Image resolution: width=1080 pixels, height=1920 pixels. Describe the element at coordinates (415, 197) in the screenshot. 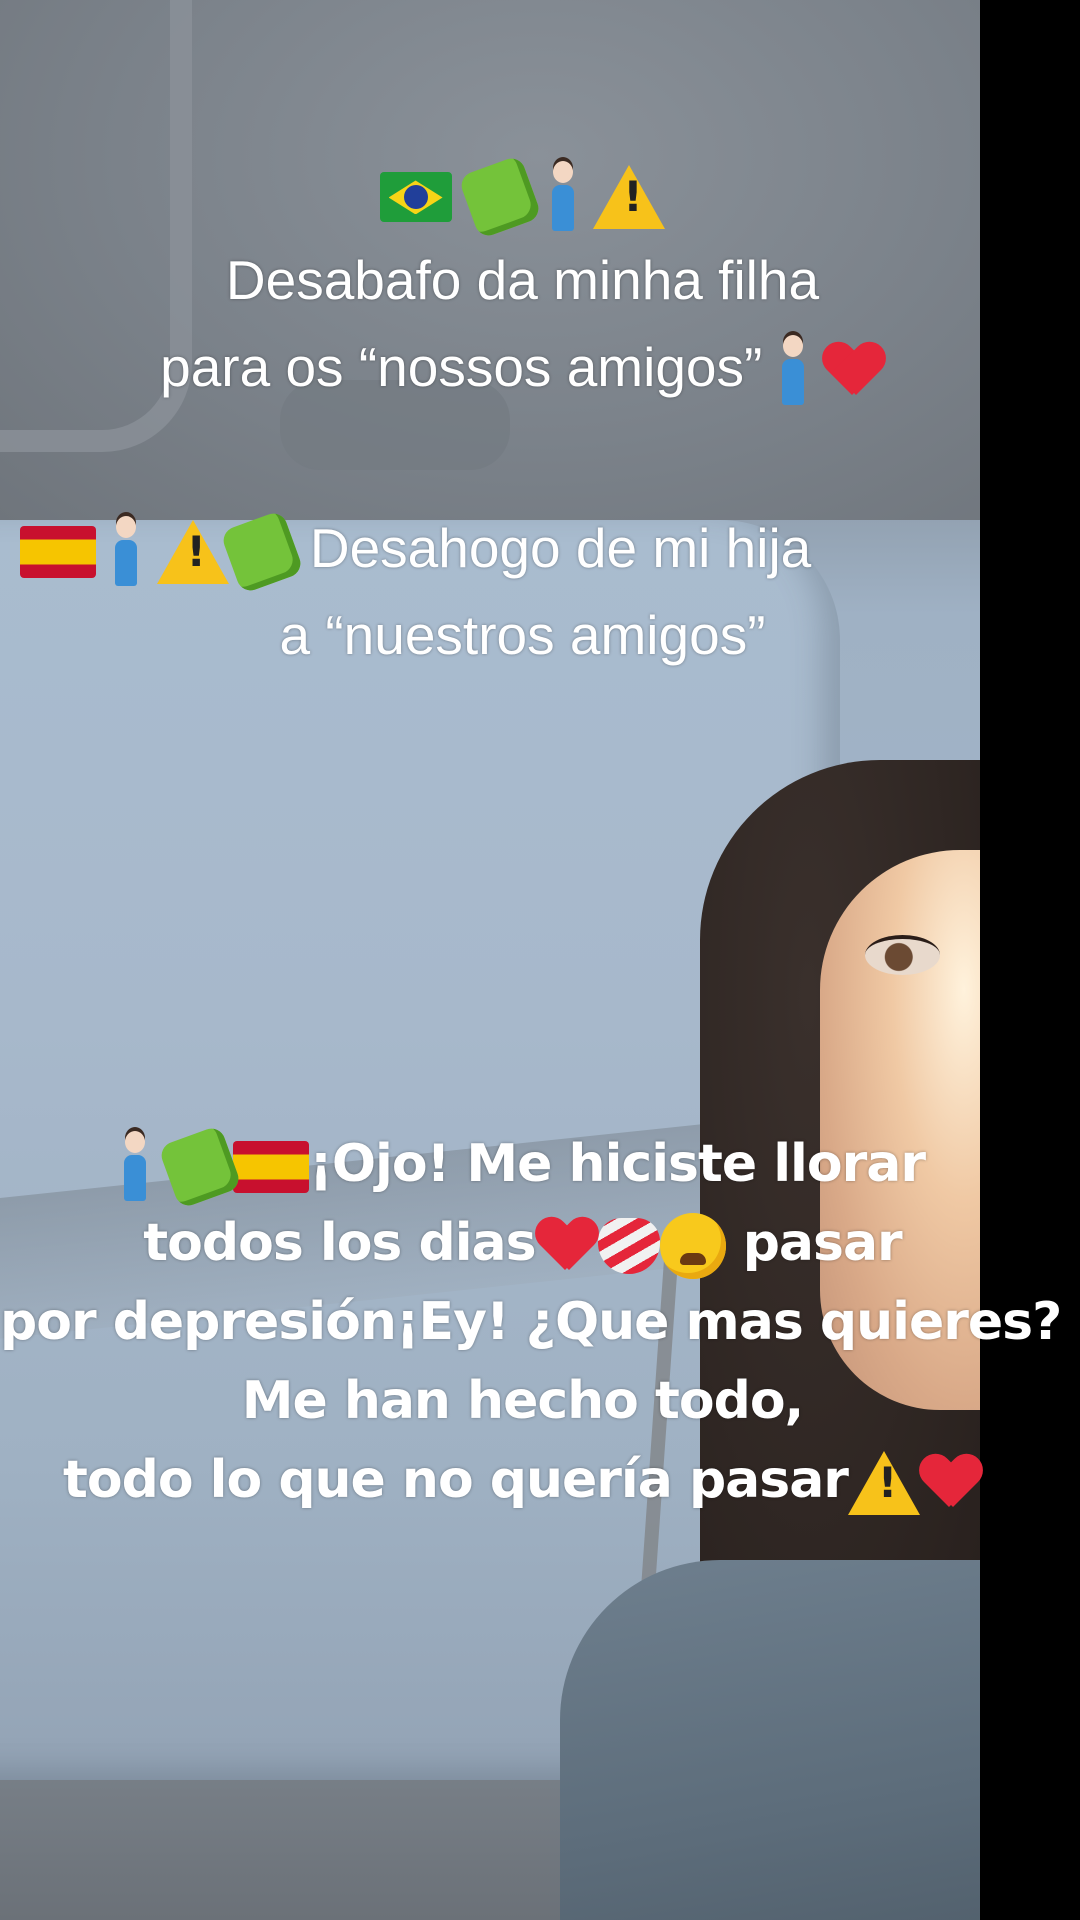

I see `brazil-flag-icon` at that location.